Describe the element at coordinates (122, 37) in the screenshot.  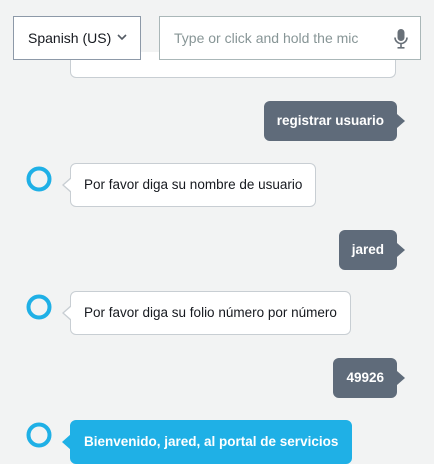
I see `chevron-down-icon` at that location.